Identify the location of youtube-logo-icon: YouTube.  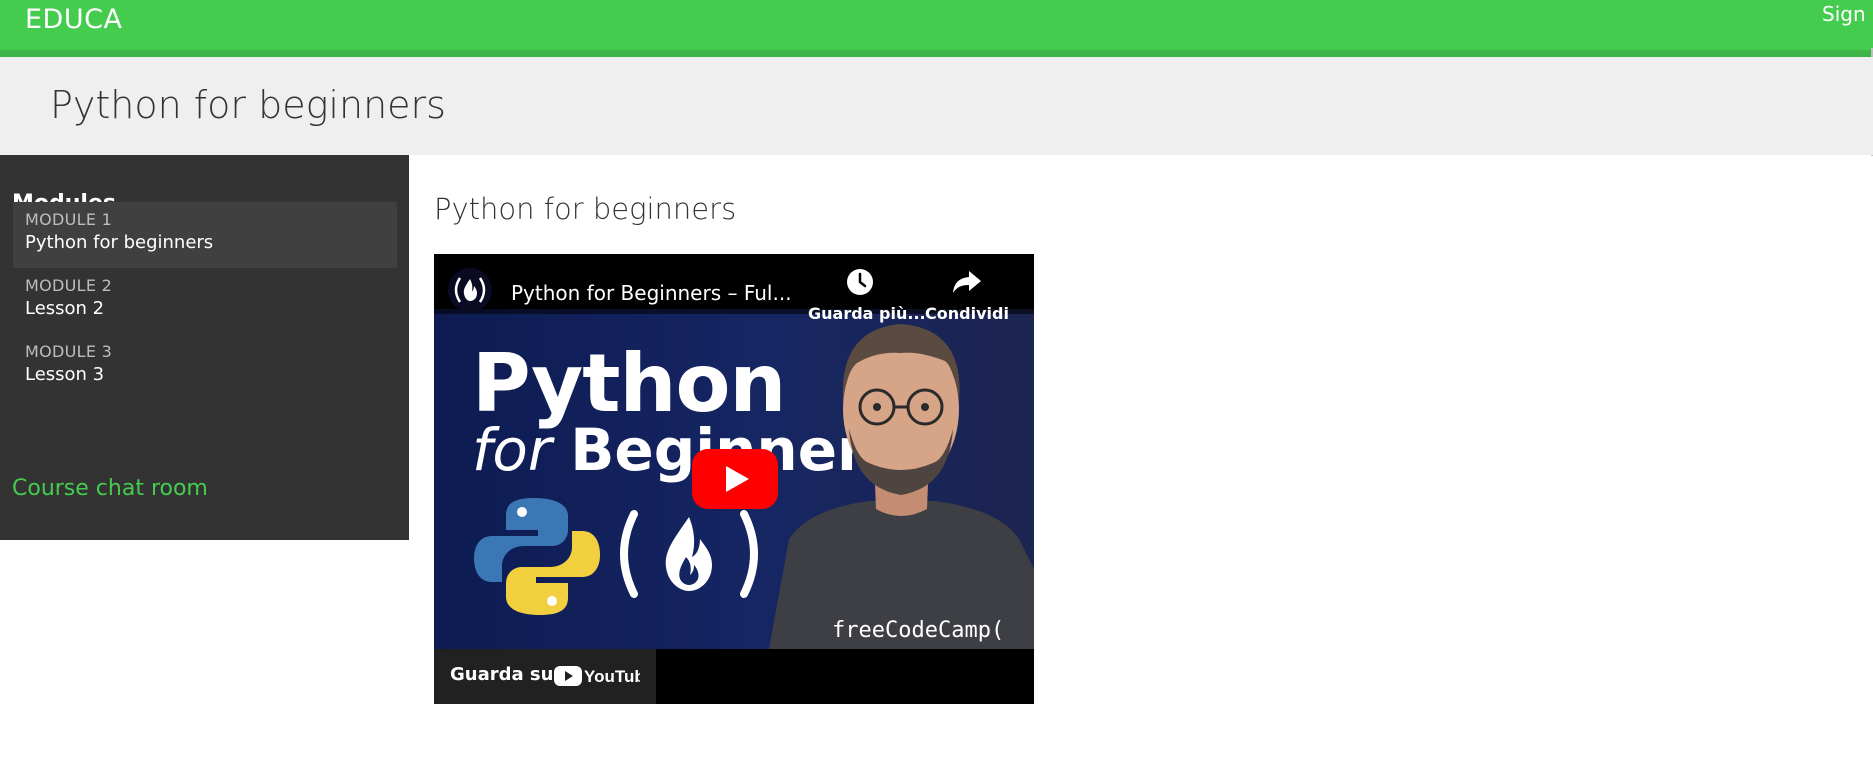
(597, 676).